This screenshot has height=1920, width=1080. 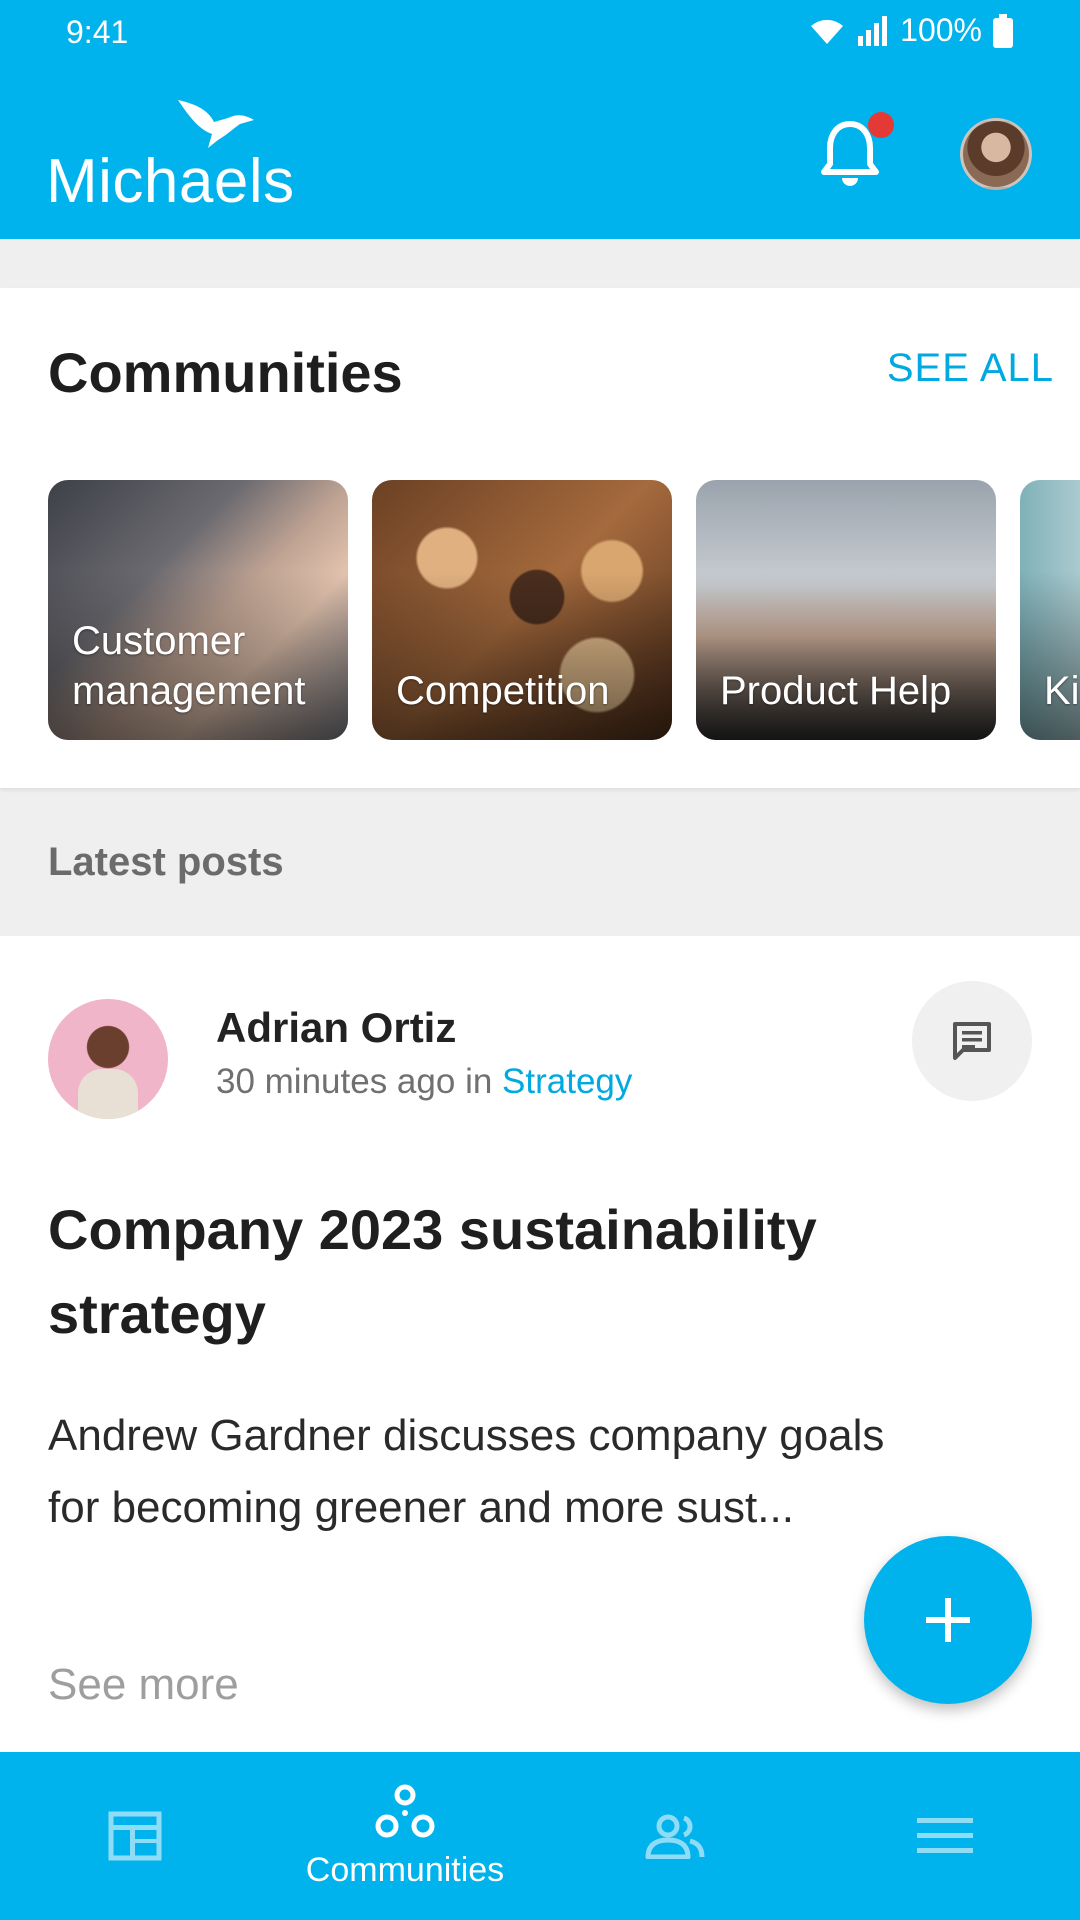 I want to click on feed-icon, so click(x=135, y=1836).